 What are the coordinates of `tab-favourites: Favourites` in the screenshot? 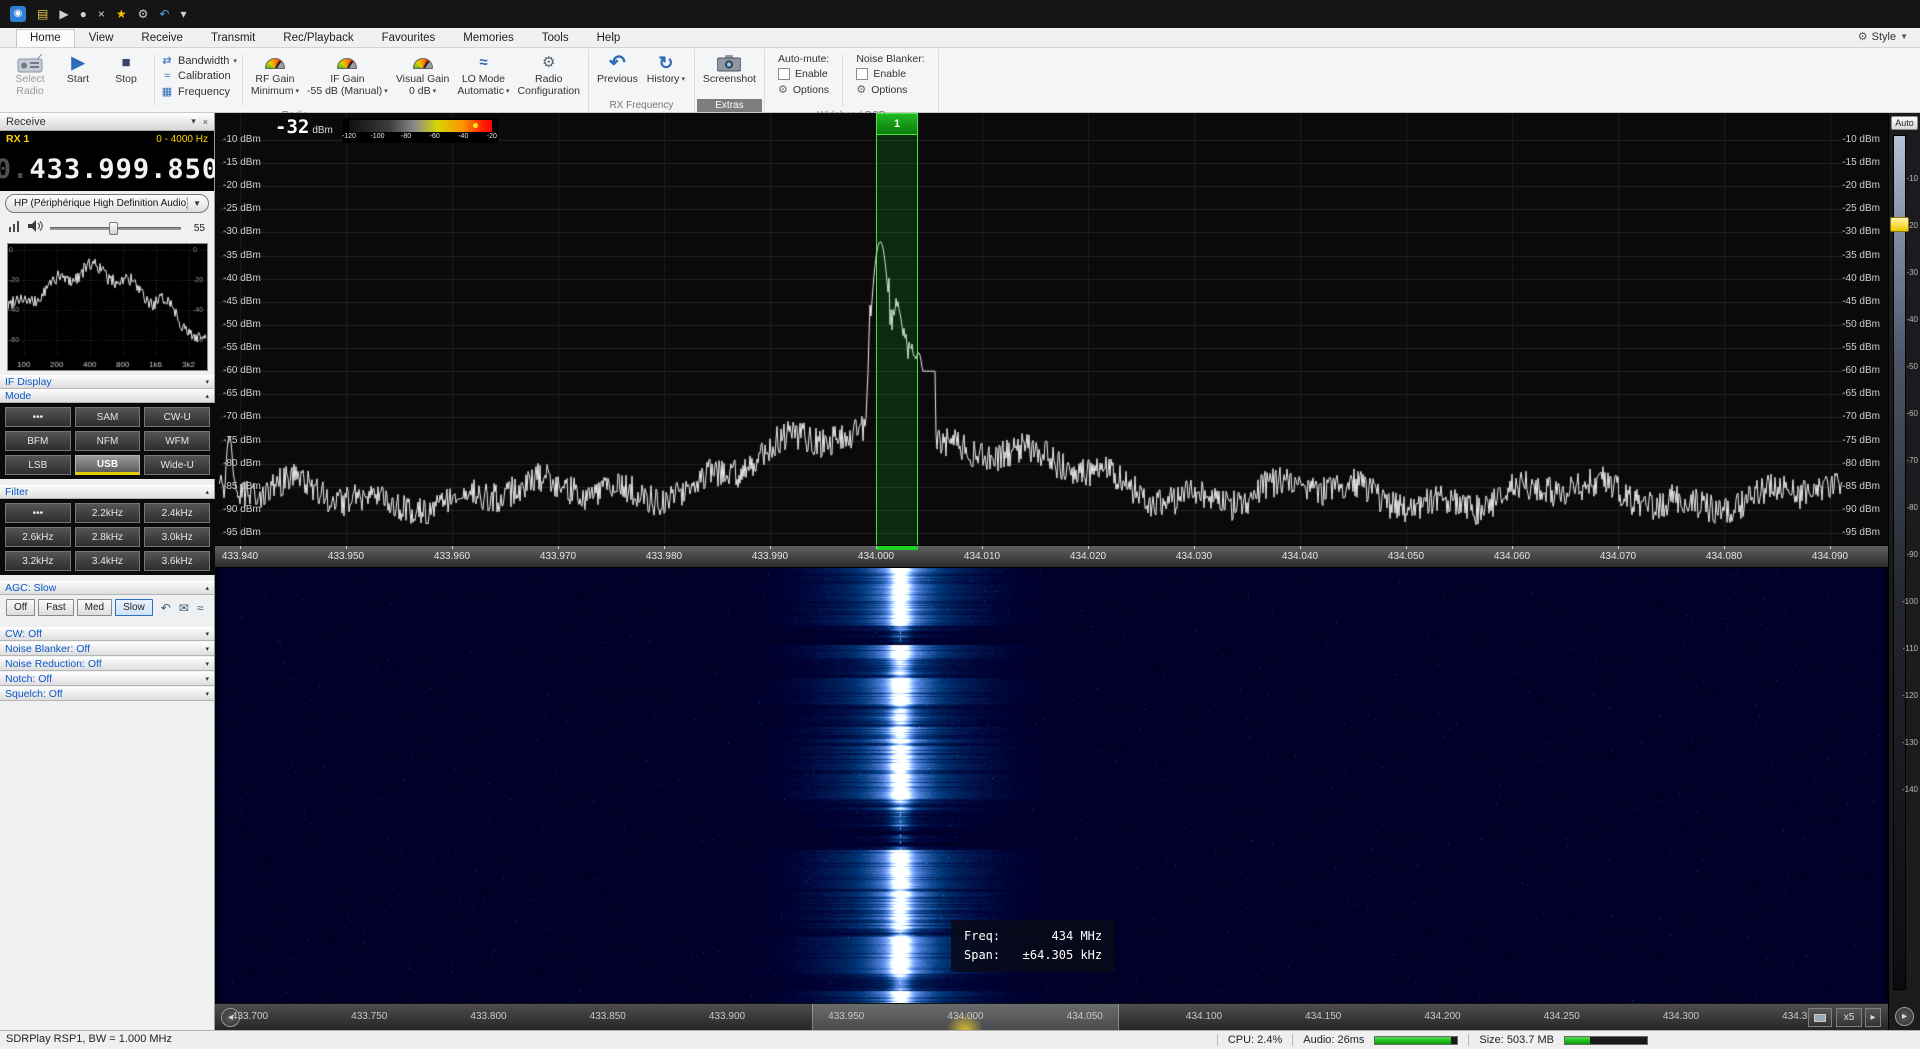 It's located at (409, 38).